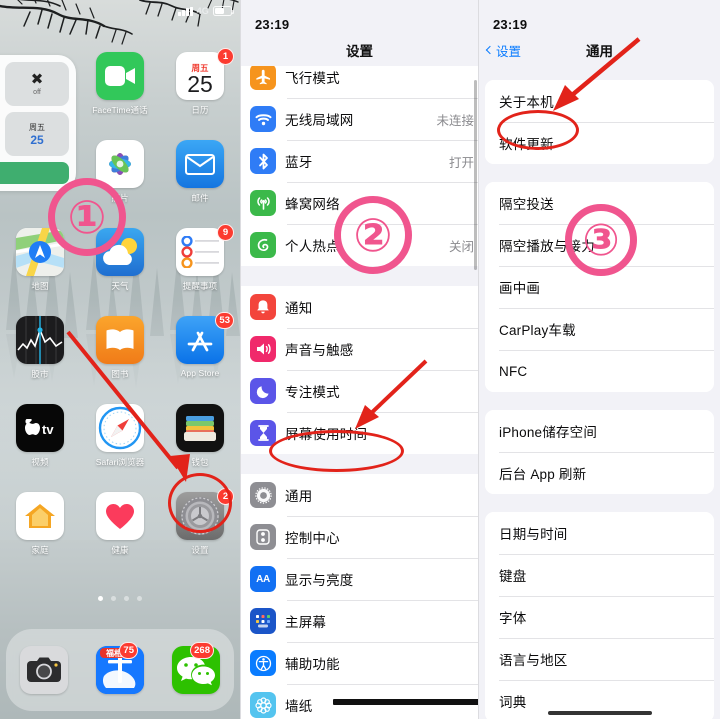 The height and width of the screenshot is (719, 720). What do you see at coordinates (475, 175) in the screenshot?
I see `settings-scrollbar` at bounding box center [475, 175].